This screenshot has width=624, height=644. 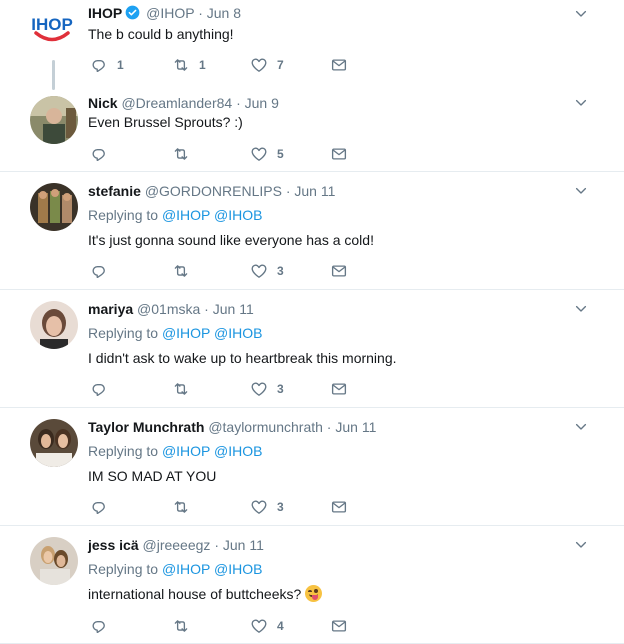 What do you see at coordinates (230, 626) in the screenshot?
I see `tweet-actions: 4` at bounding box center [230, 626].